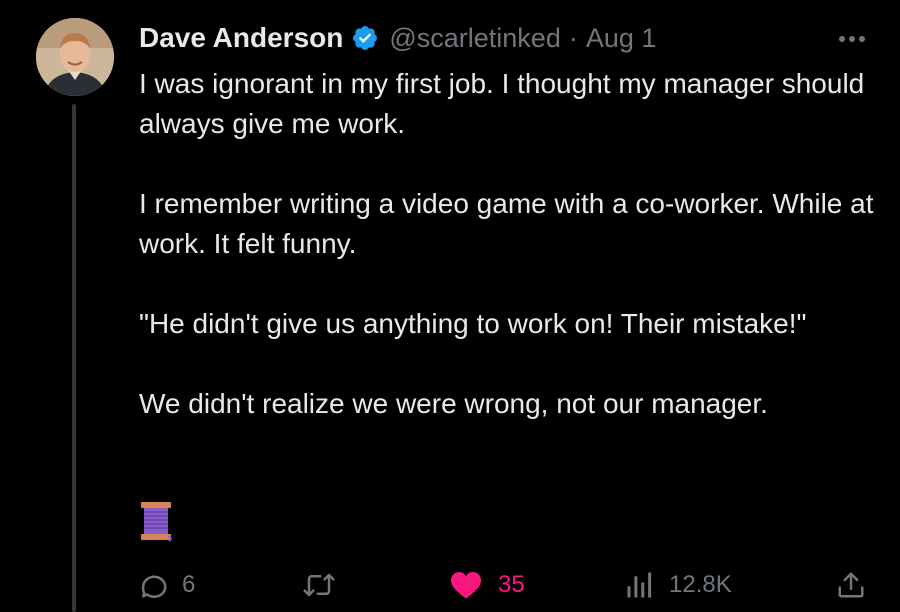  What do you see at coordinates (241, 38) in the screenshot?
I see `author-name: Dave Anderson` at bounding box center [241, 38].